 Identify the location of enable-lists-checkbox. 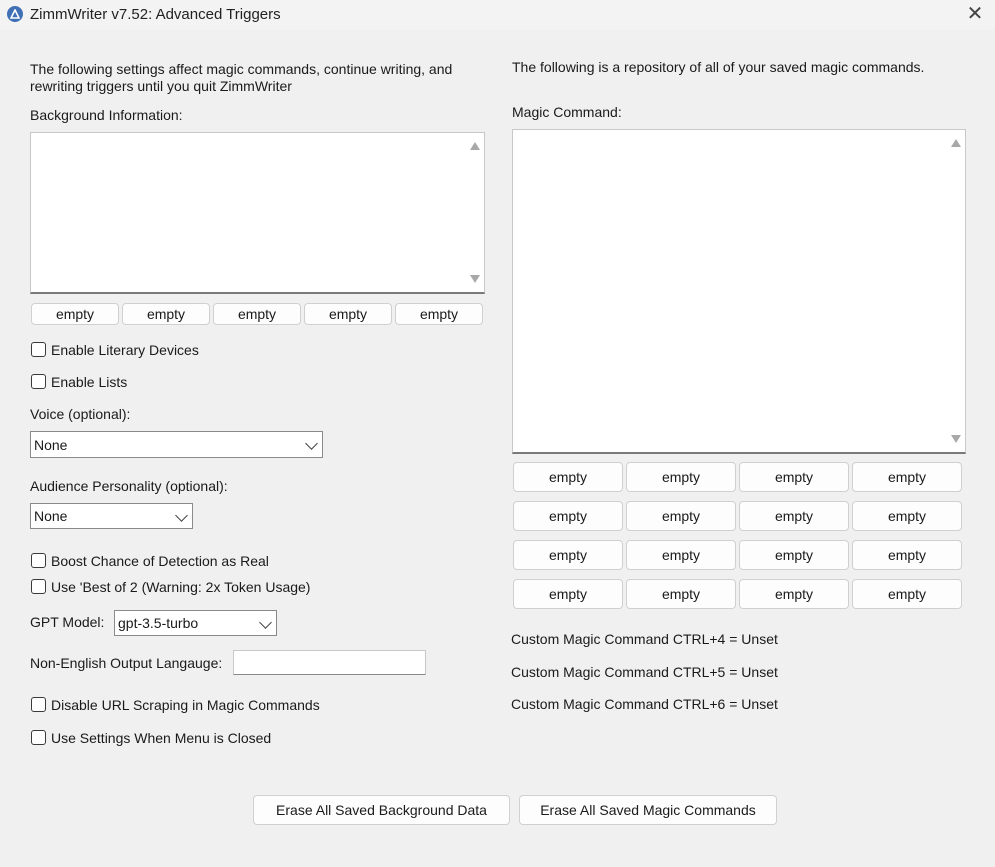
(38, 381).